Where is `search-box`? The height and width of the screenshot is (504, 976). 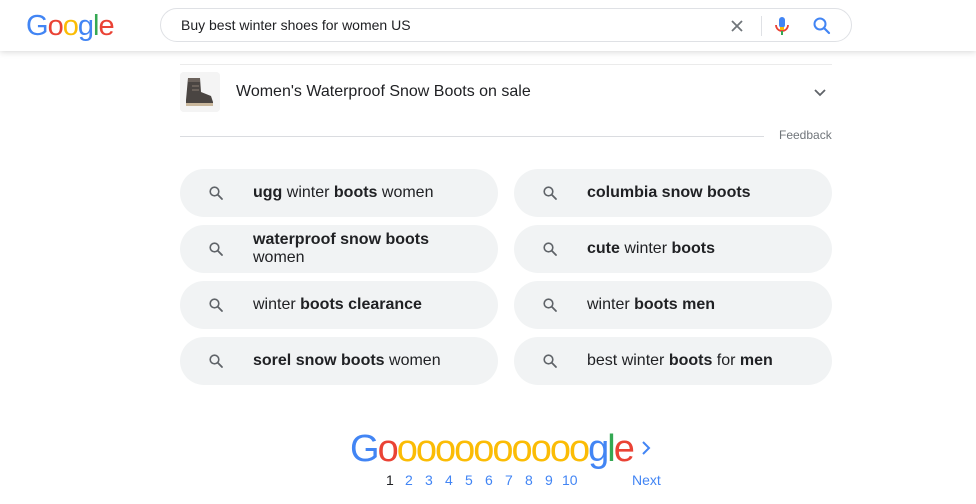 search-box is located at coordinates (506, 25).